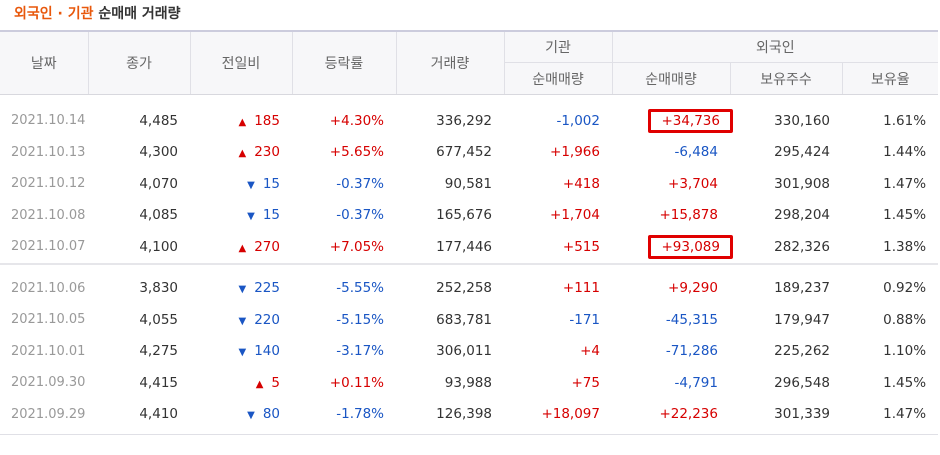 The width and height of the screenshot is (940, 455). What do you see at coordinates (267, 246) in the screenshot?
I see `cell-change-value: 270` at bounding box center [267, 246].